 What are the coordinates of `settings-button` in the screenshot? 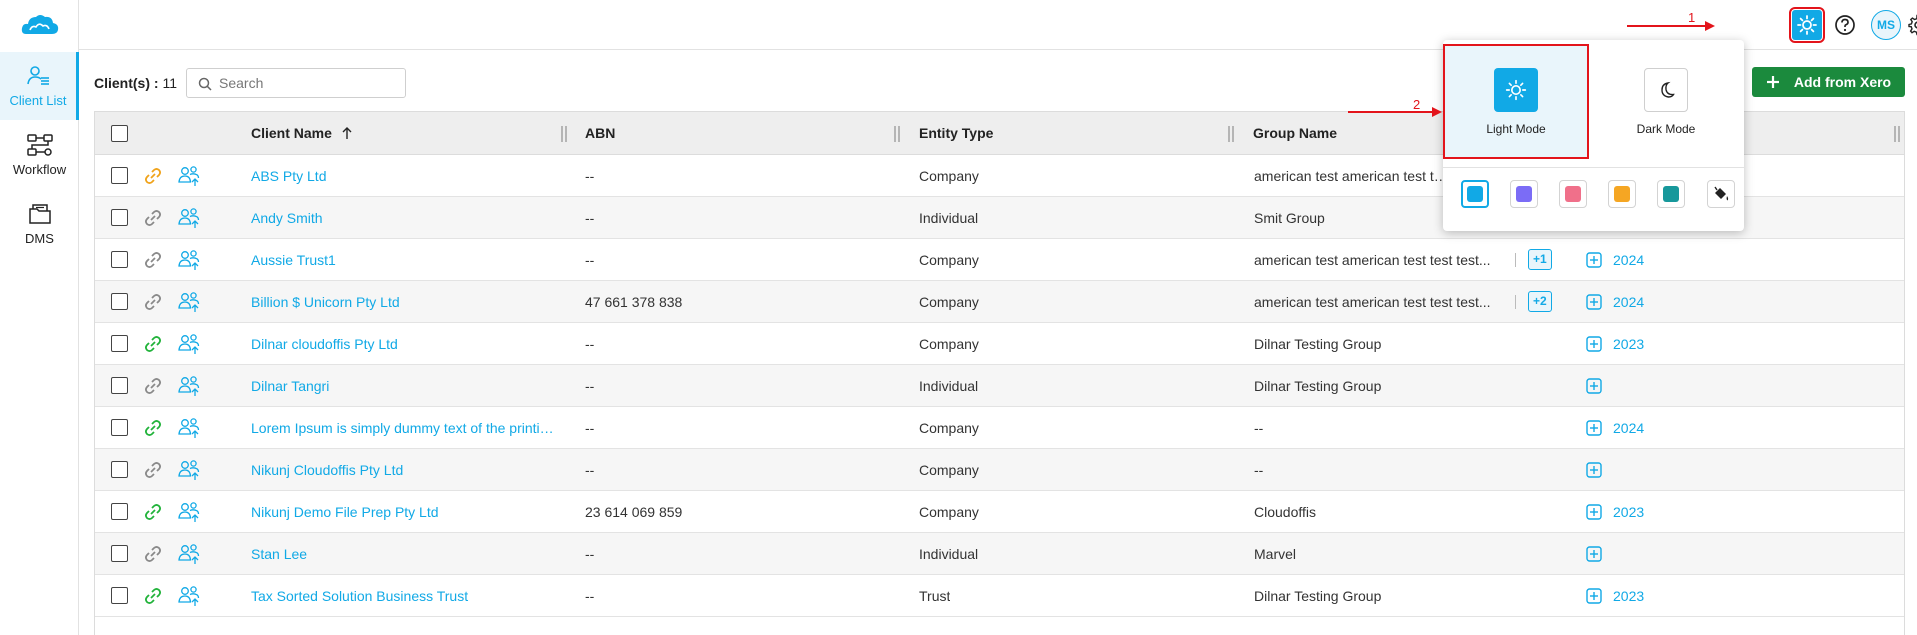 It's located at (1910, 25).